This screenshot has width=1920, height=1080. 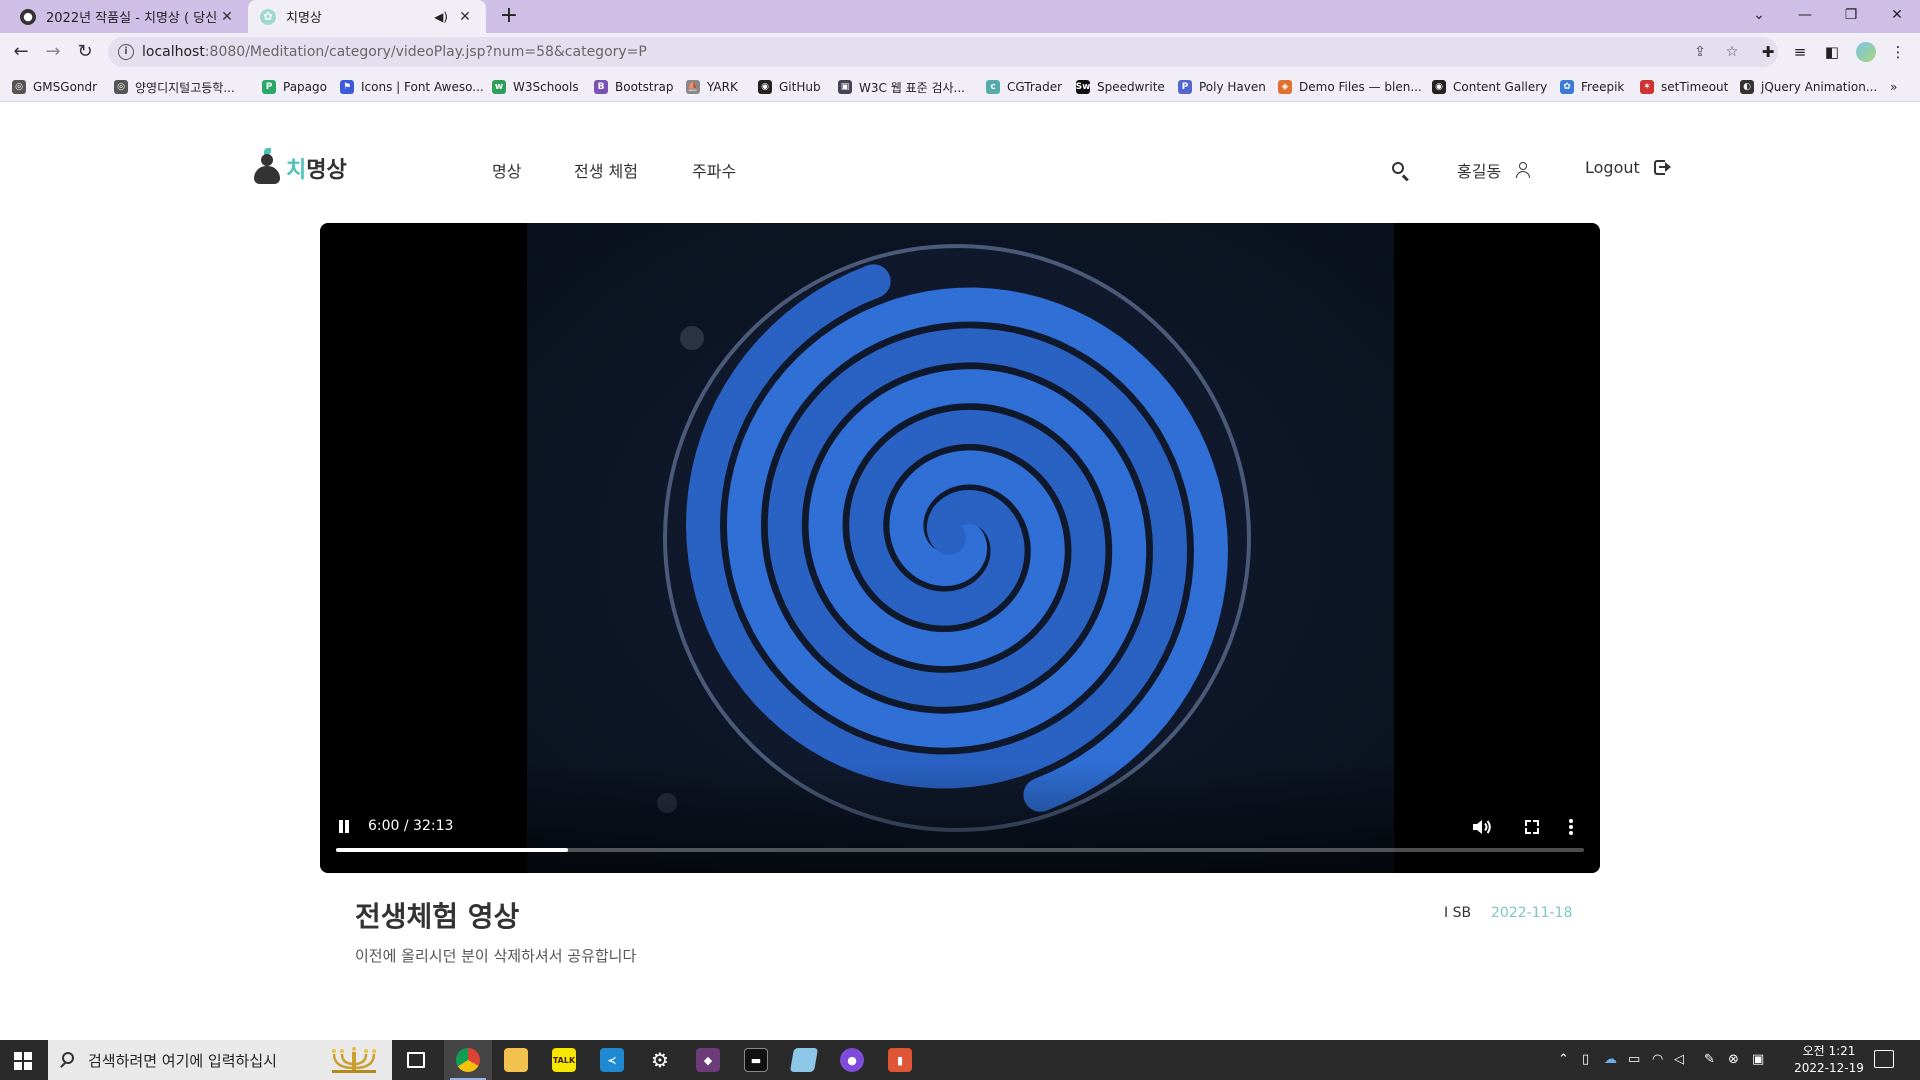 I want to click on volume-icon, so click(x=1482, y=827).